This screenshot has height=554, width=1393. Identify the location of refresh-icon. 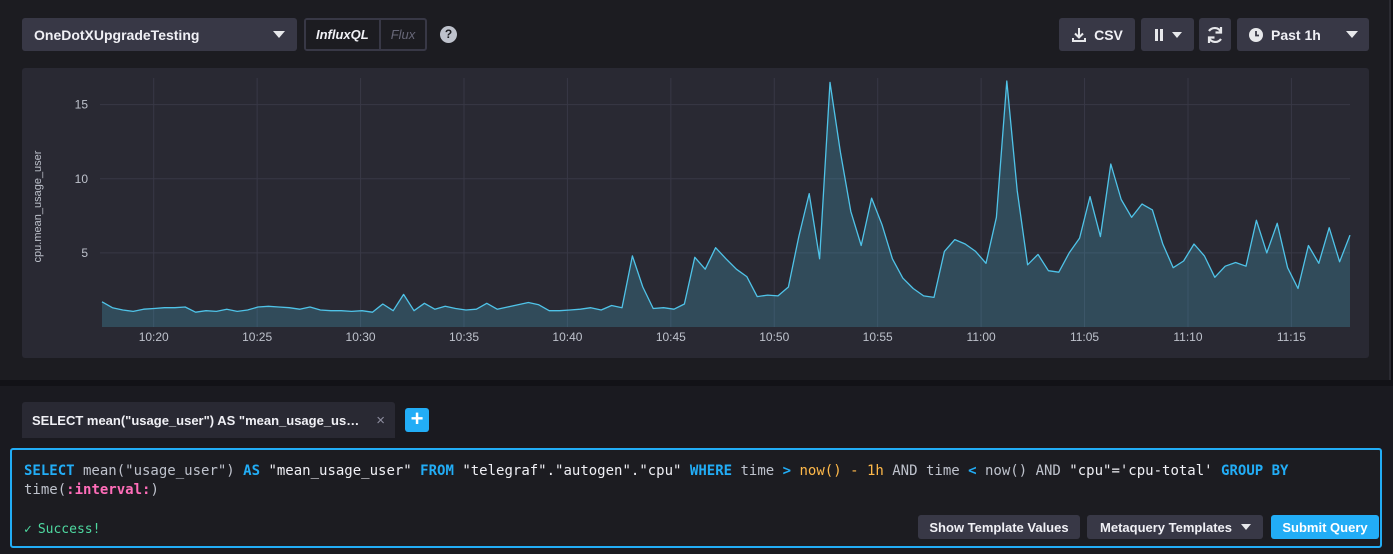
(1215, 34).